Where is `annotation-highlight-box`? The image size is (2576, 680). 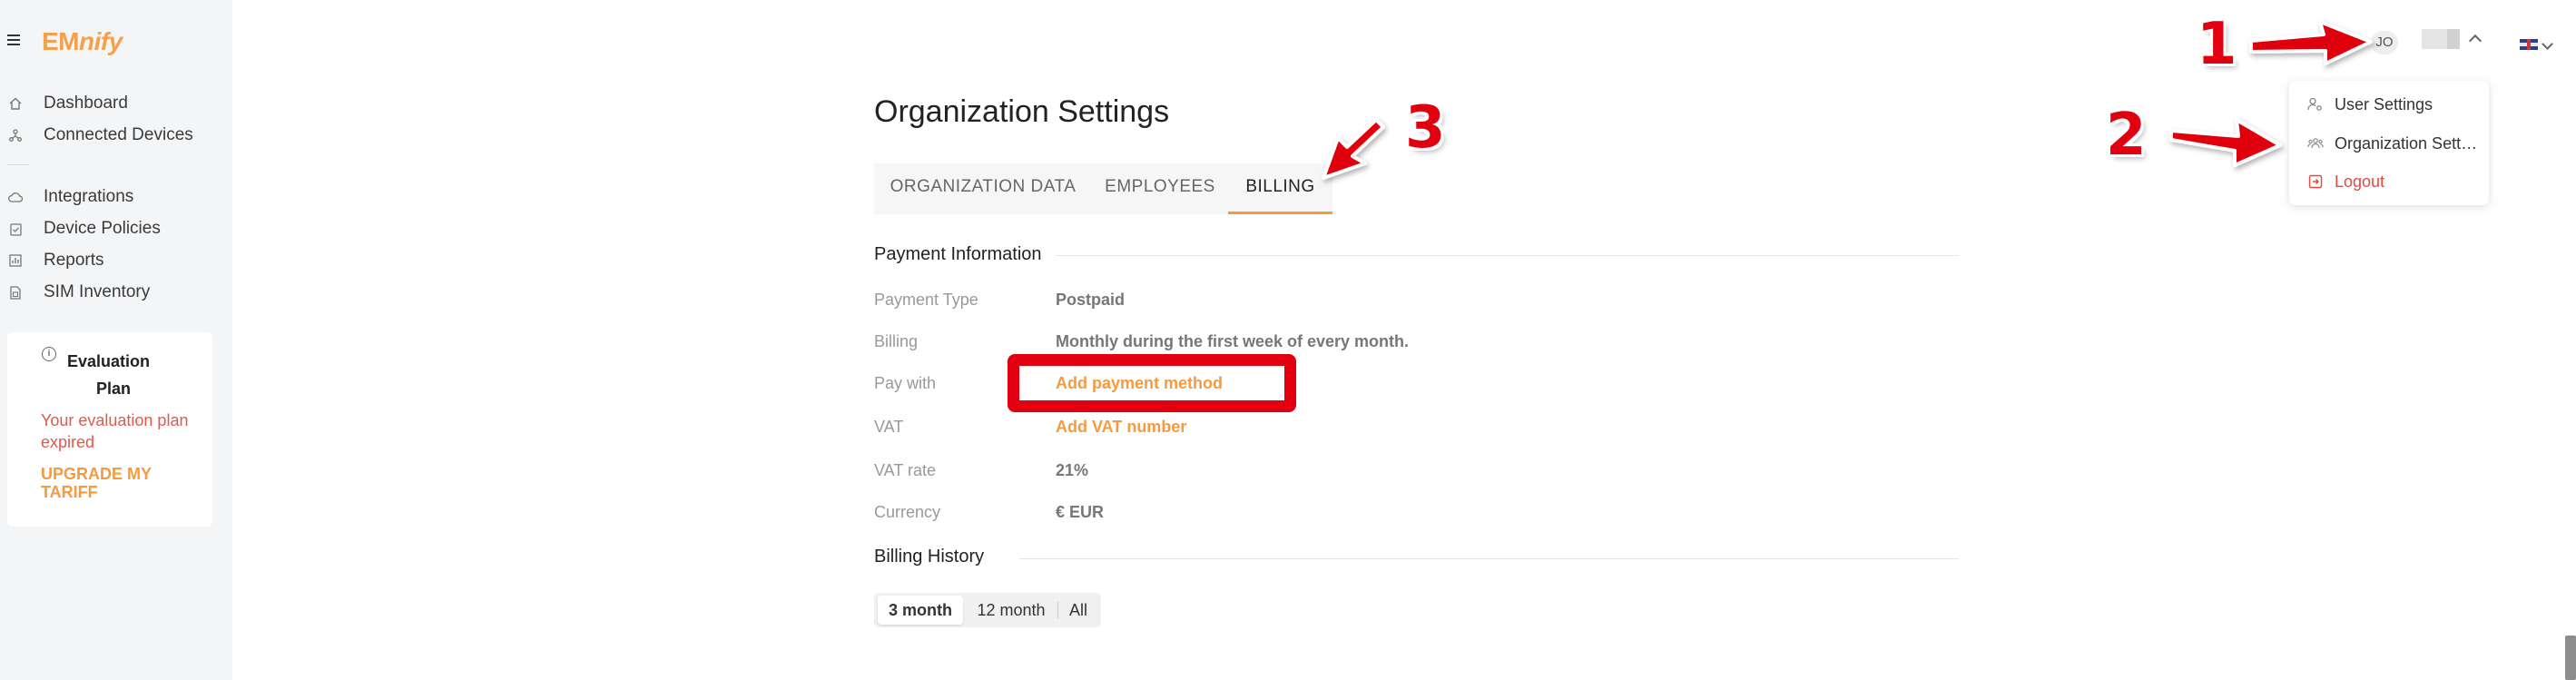 annotation-highlight-box is located at coordinates (1152, 383).